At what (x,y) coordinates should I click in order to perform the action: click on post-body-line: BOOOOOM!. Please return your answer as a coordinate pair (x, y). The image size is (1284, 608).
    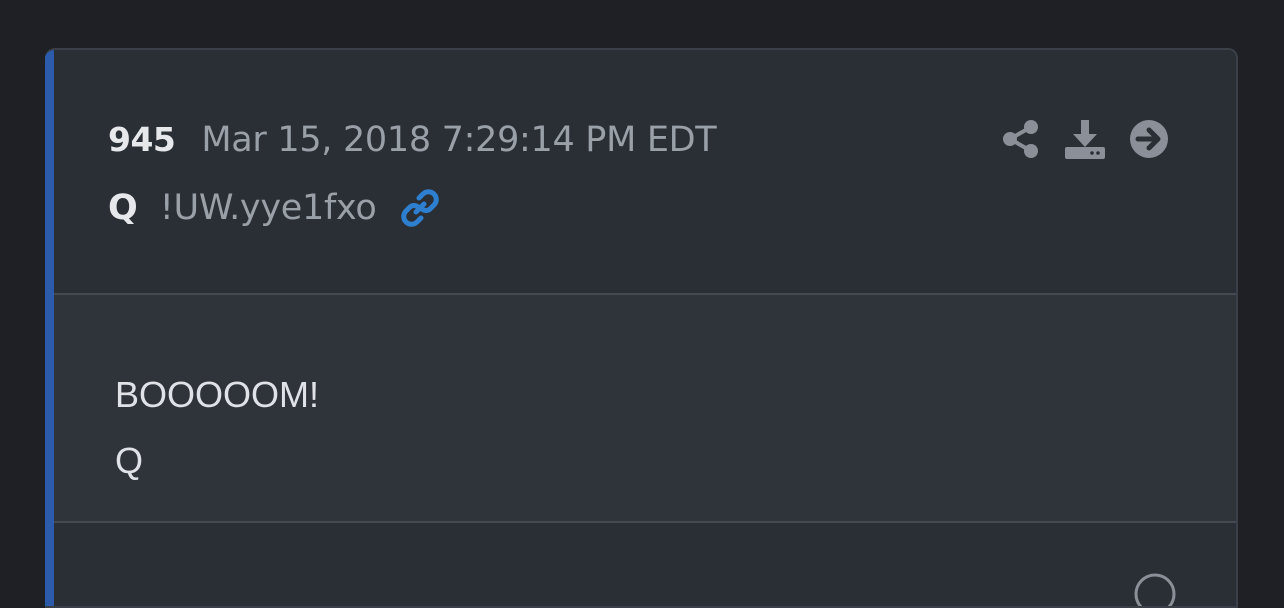
    Looking at the image, I should click on (217, 394).